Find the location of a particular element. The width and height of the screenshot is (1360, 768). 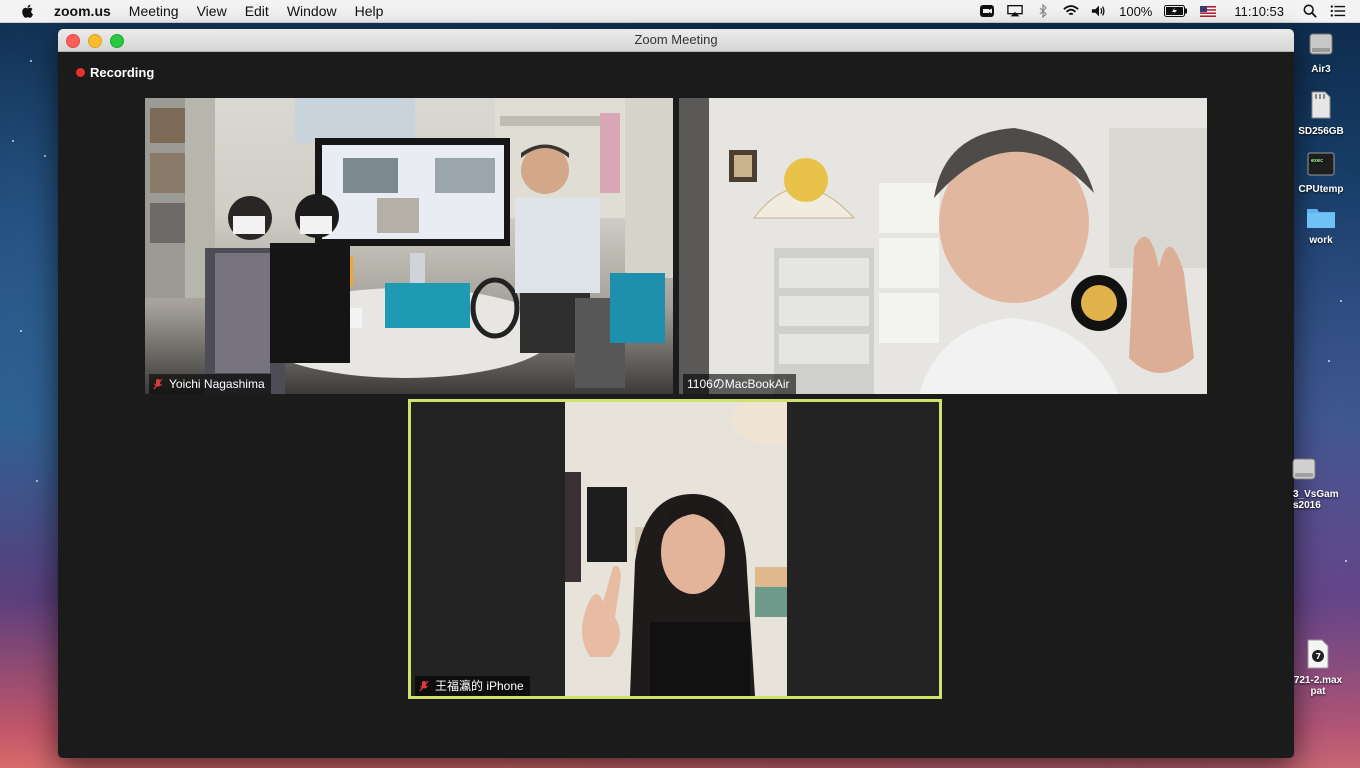

bluetooth-icon is located at coordinates (1043, 11).